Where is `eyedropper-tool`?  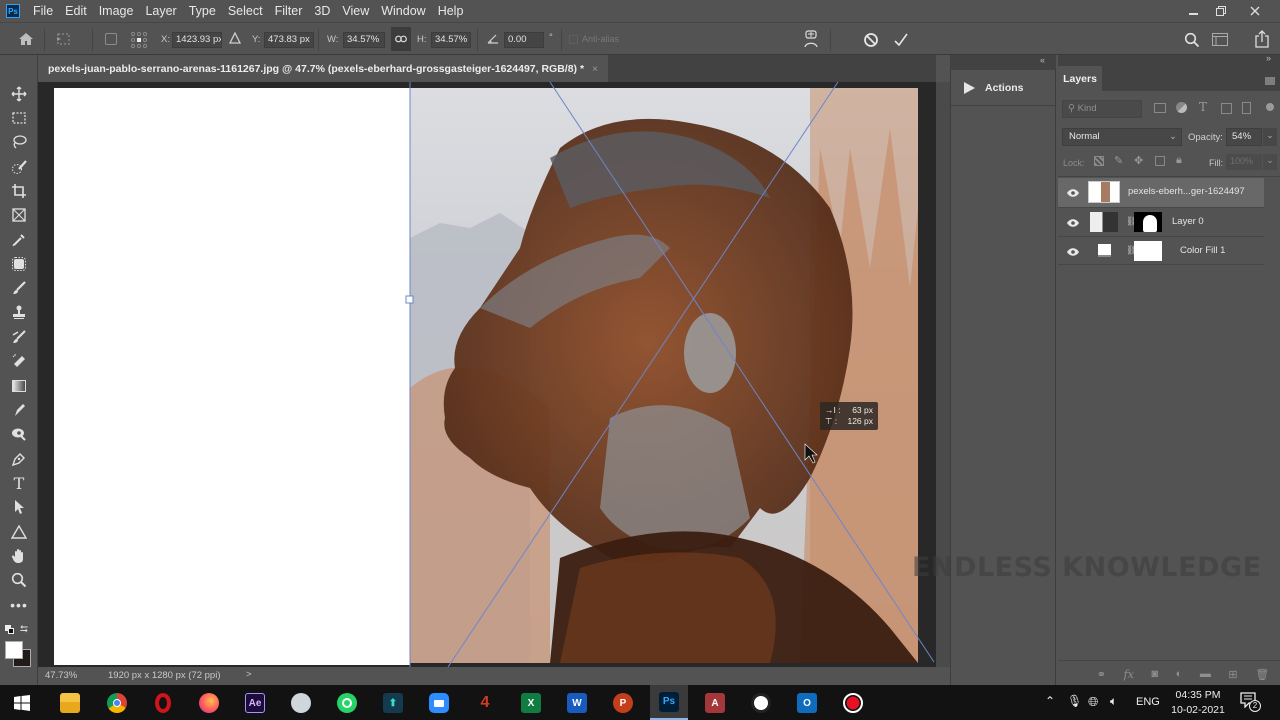
eyedropper-tool is located at coordinates (19, 240).